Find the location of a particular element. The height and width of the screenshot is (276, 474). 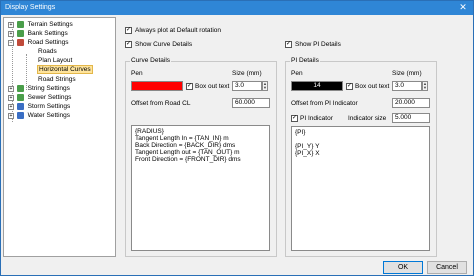

tree-item-roads: Roads is located at coordinates (47, 51).